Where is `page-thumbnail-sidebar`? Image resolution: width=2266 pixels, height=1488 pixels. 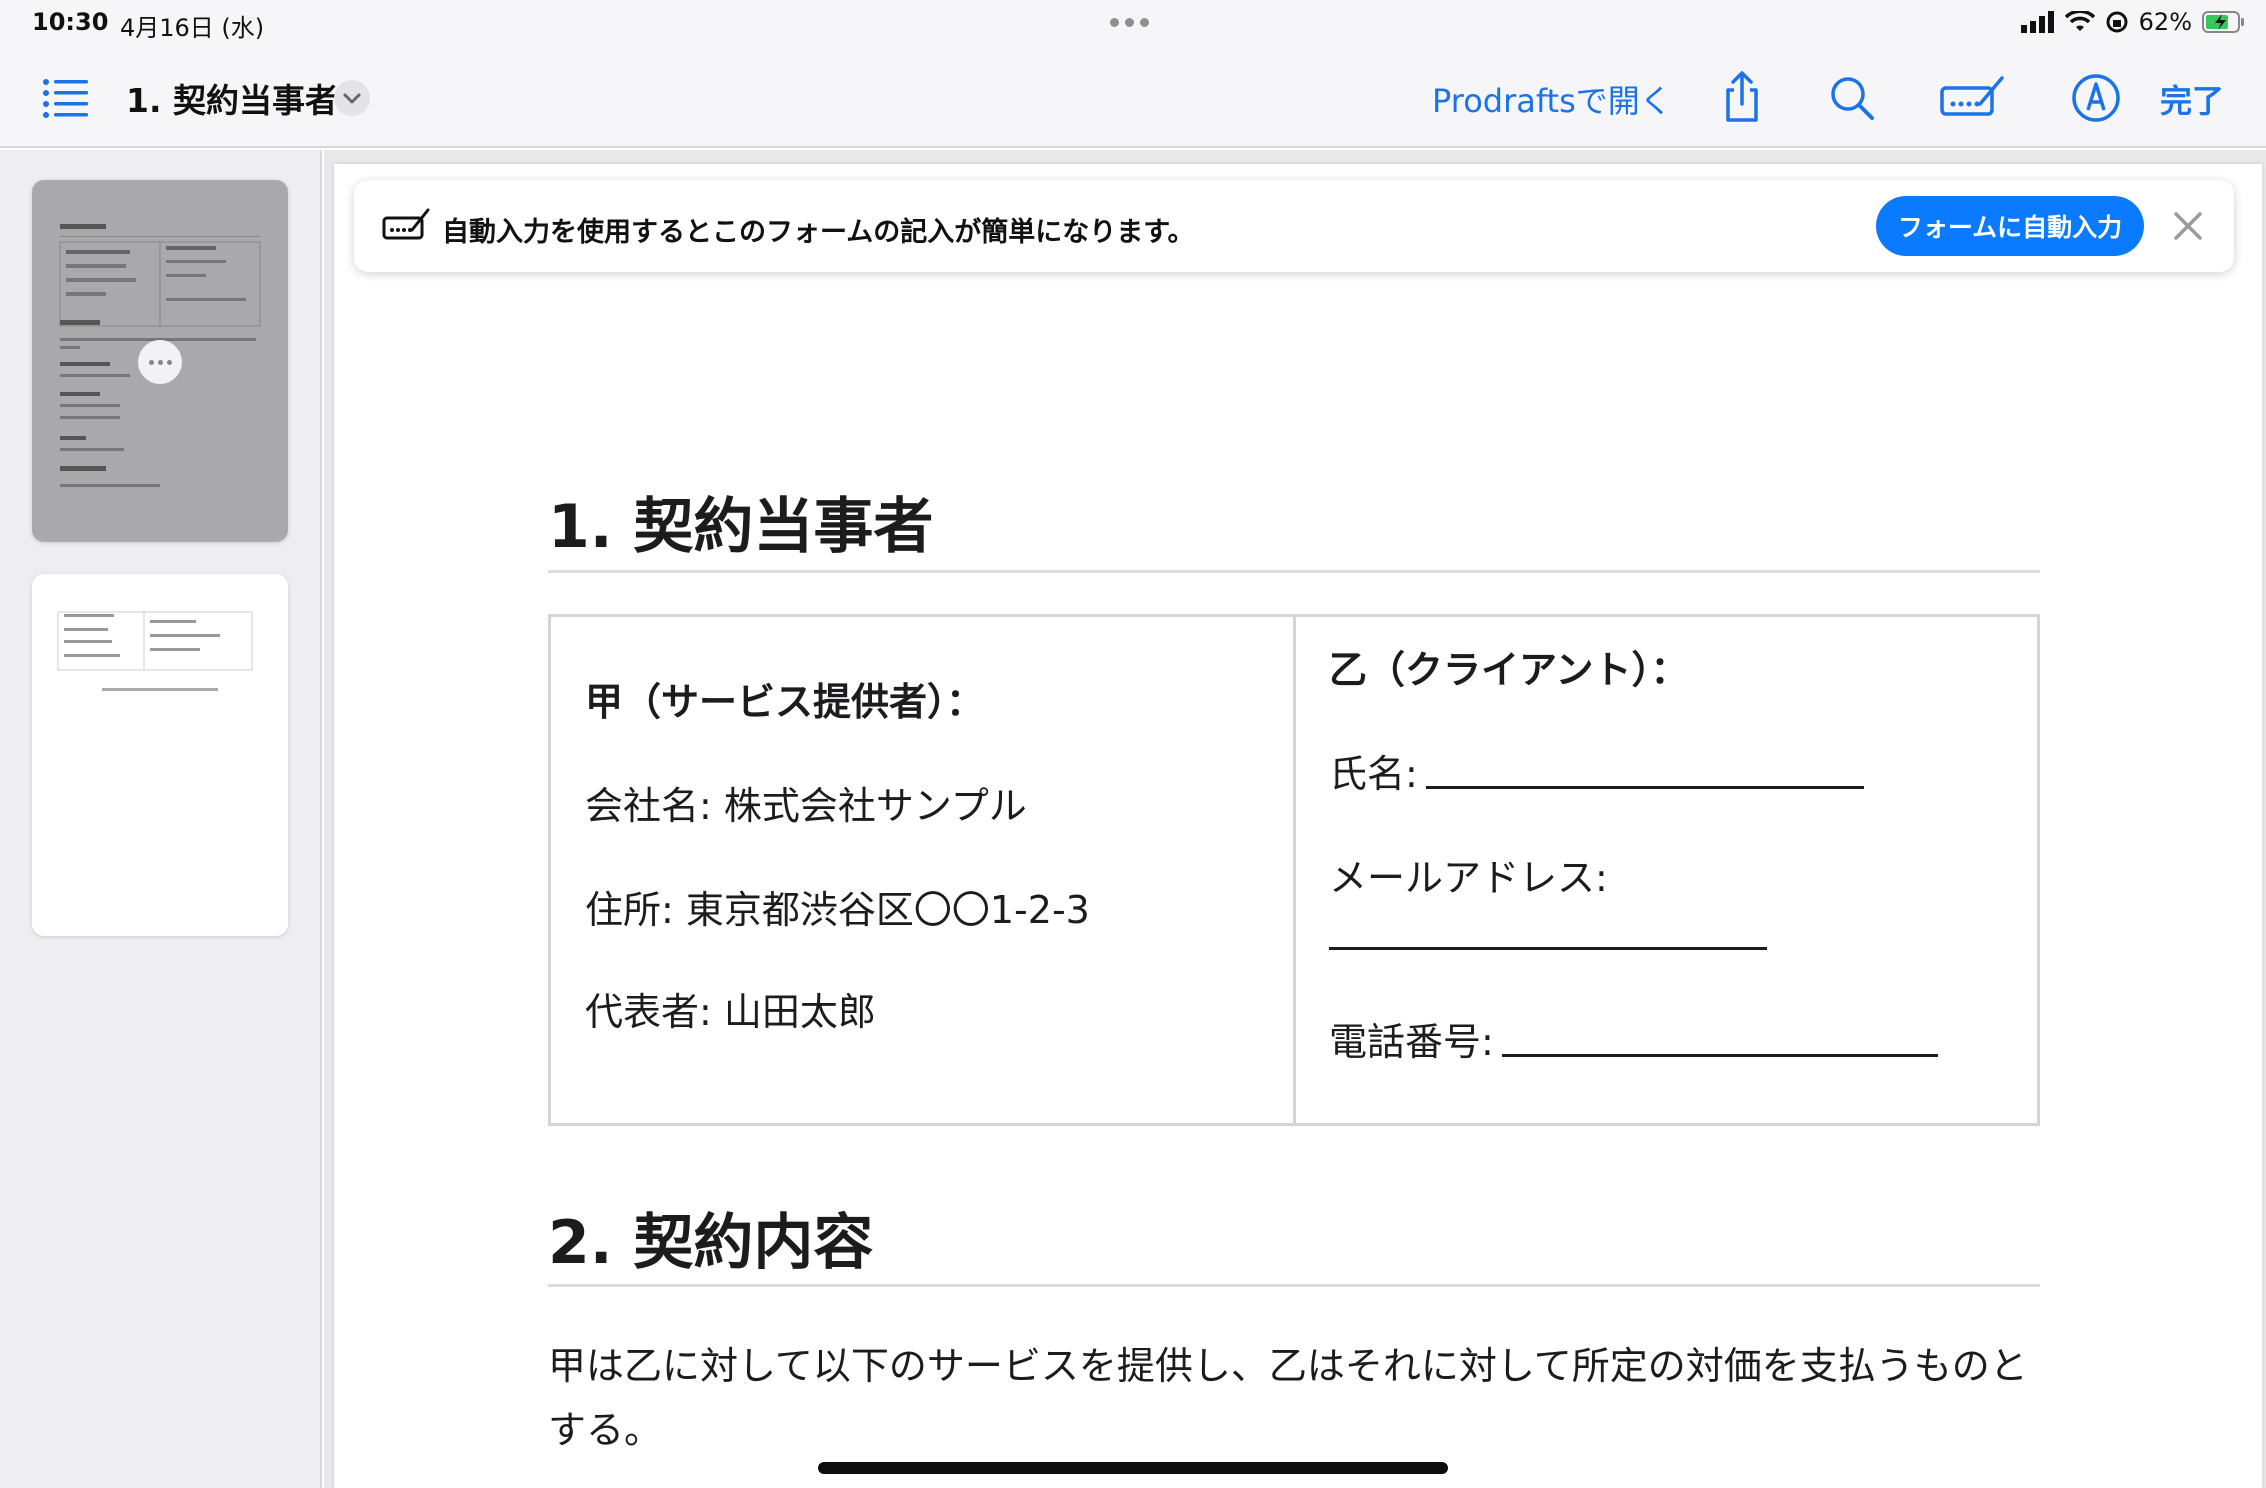
page-thumbnail-sidebar is located at coordinates (161, 819).